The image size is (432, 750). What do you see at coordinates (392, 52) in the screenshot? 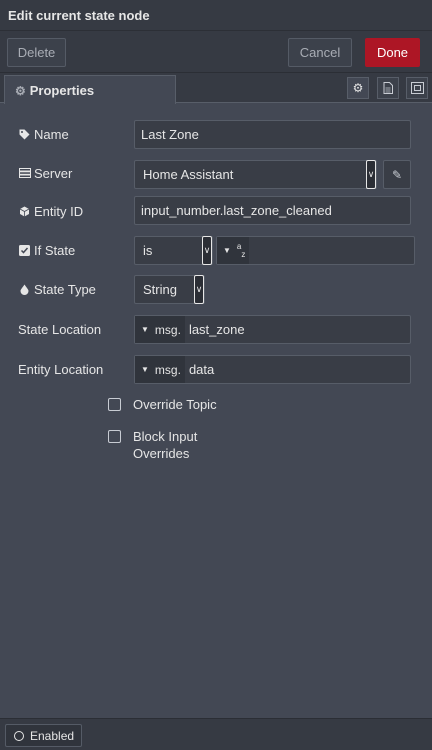
I see `done-button: Done` at bounding box center [392, 52].